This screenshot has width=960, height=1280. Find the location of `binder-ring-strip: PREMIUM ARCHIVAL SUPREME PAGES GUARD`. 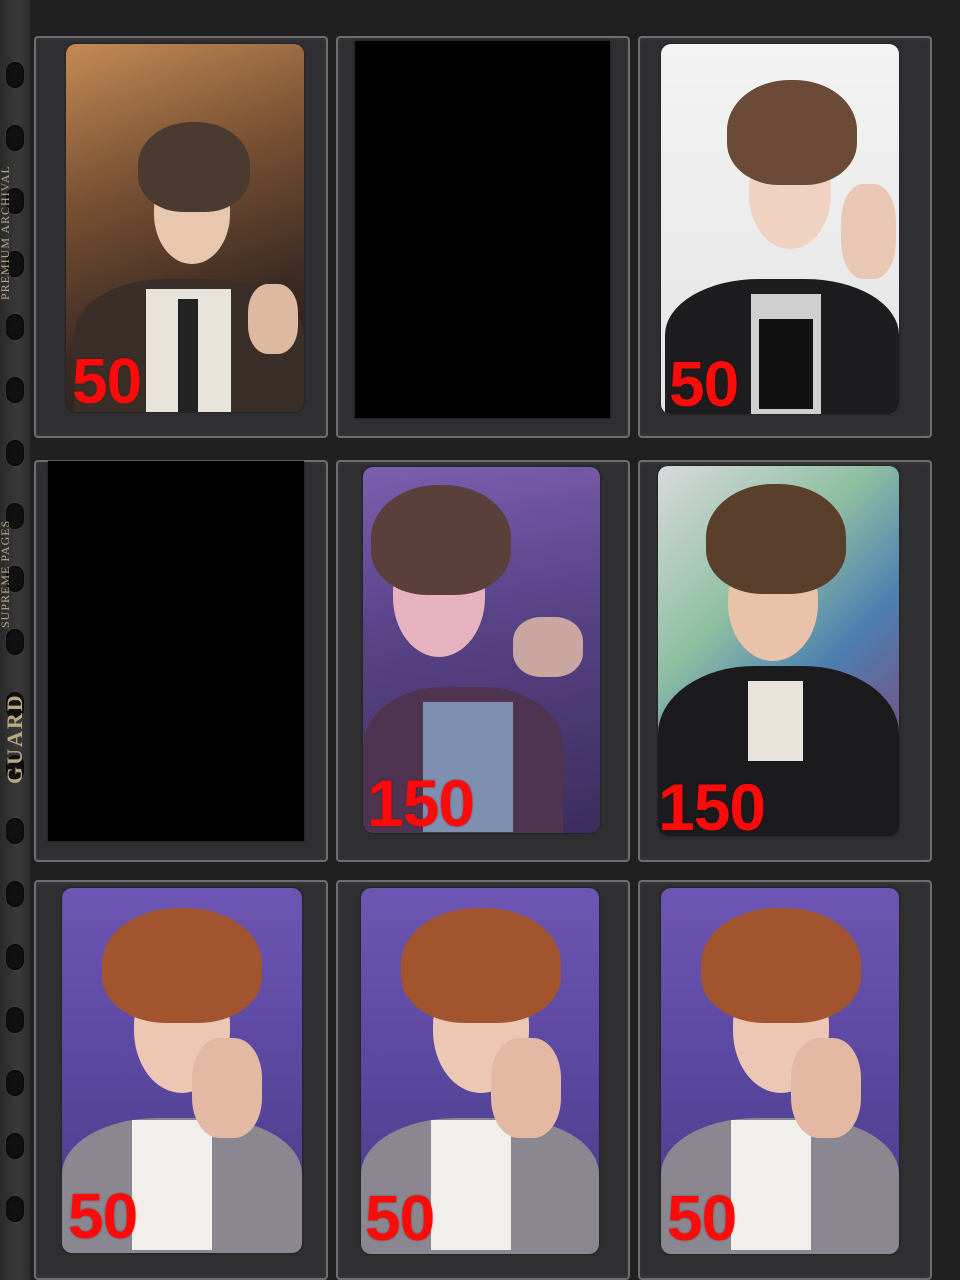

binder-ring-strip: PREMIUM ARCHIVAL SUPREME PAGES GUARD is located at coordinates (15, 640).